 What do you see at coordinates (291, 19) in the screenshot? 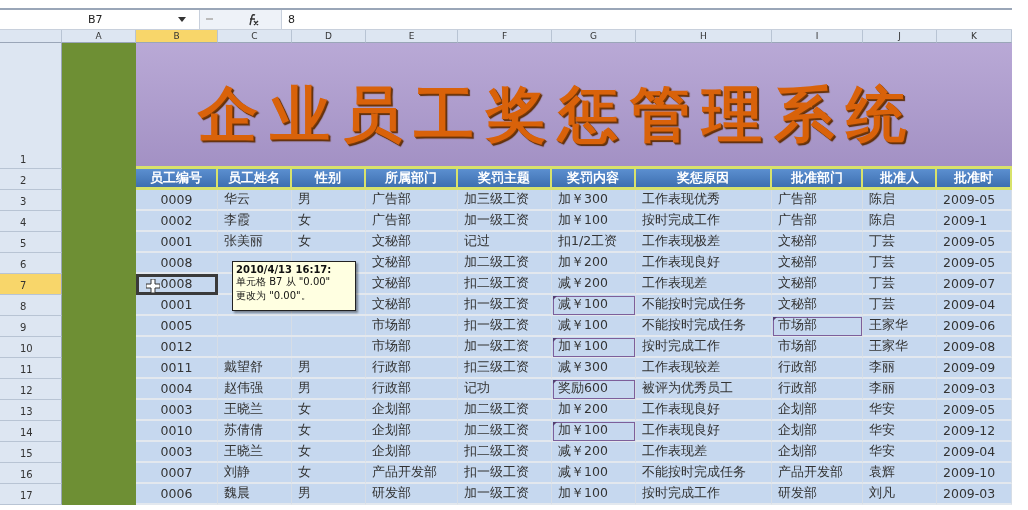
I see `formula-value: 8` at bounding box center [291, 19].